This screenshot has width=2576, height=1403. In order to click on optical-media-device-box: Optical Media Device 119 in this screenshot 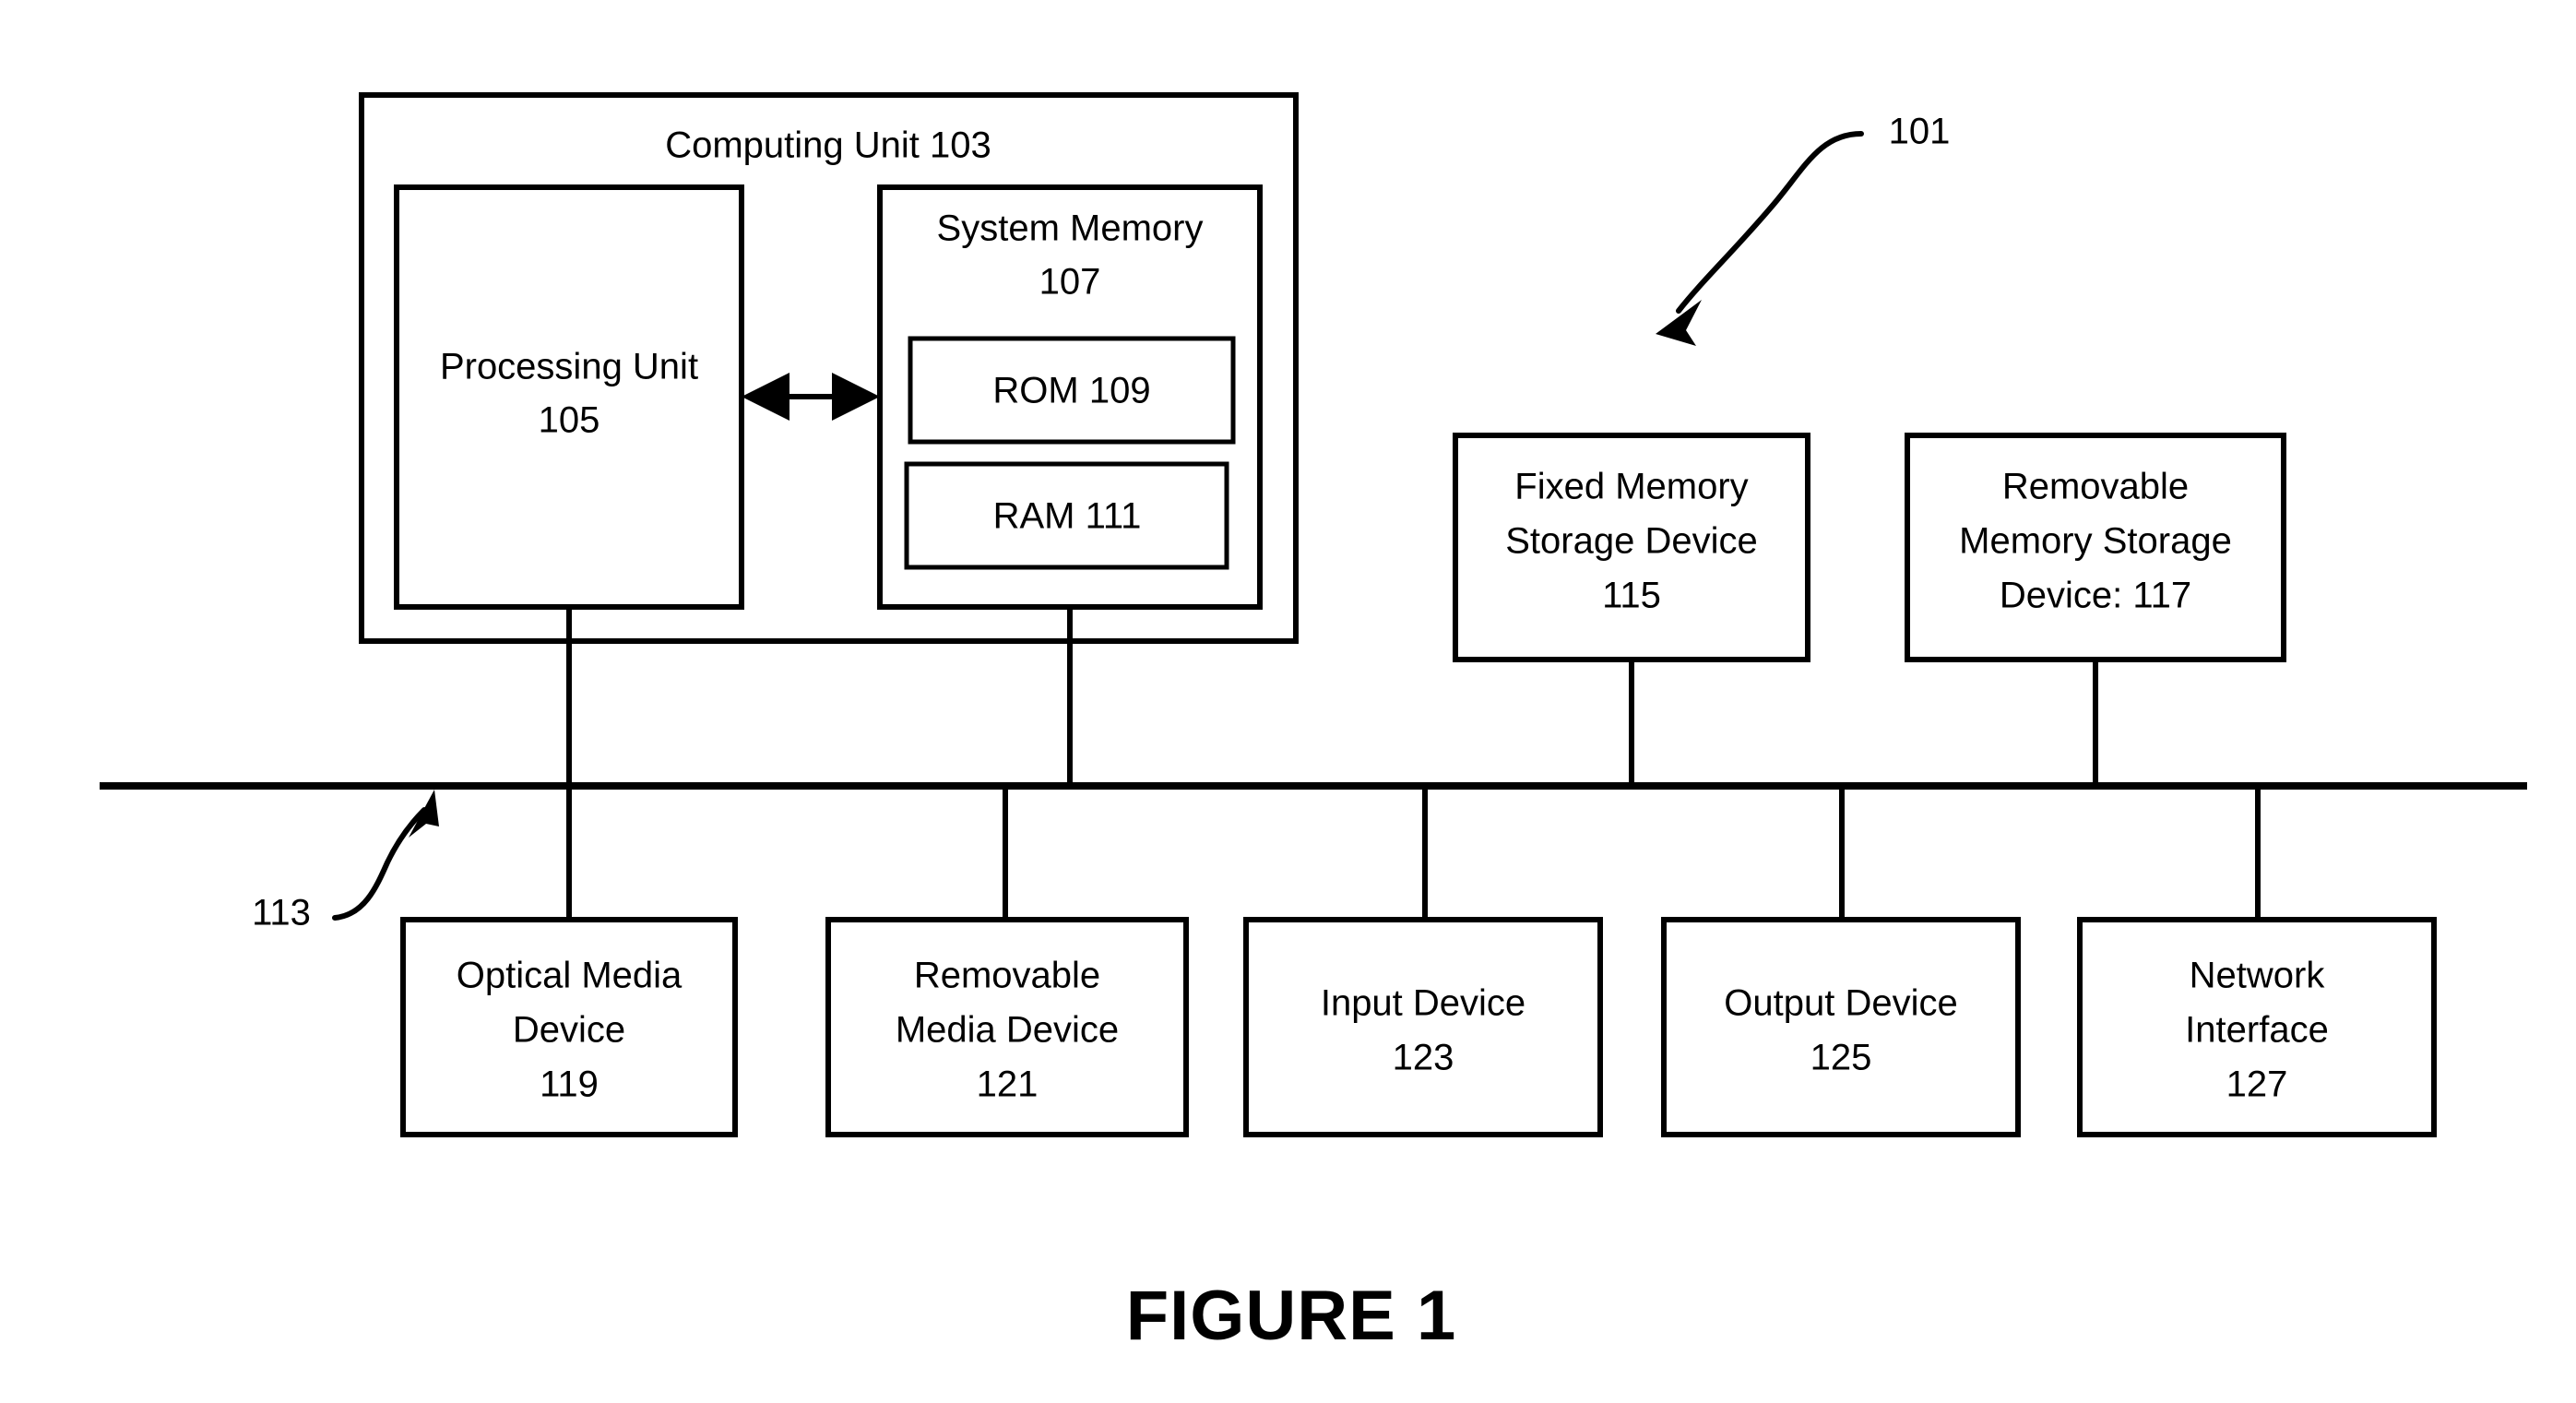, I will do `click(569, 1027)`.